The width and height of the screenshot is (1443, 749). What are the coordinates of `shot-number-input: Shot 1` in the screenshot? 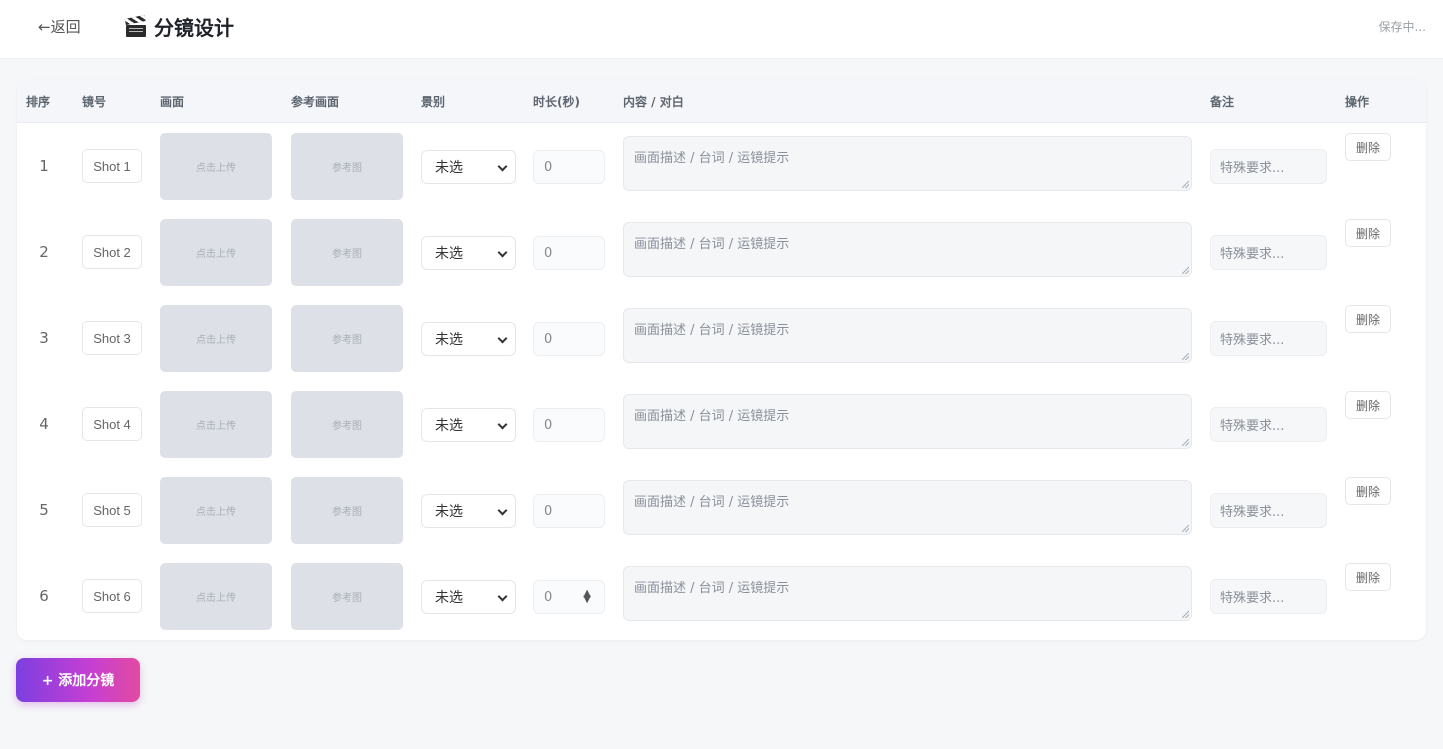 It's located at (112, 166).